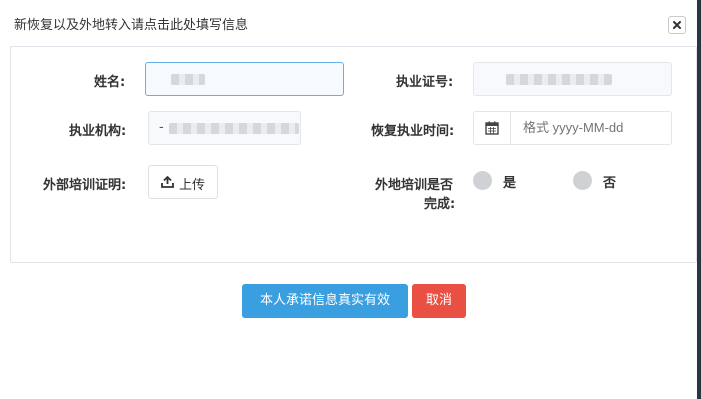  Describe the element at coordinates (440, 204) in the screenshot. I see `remote-training-label-line2: 完成:` at that location.